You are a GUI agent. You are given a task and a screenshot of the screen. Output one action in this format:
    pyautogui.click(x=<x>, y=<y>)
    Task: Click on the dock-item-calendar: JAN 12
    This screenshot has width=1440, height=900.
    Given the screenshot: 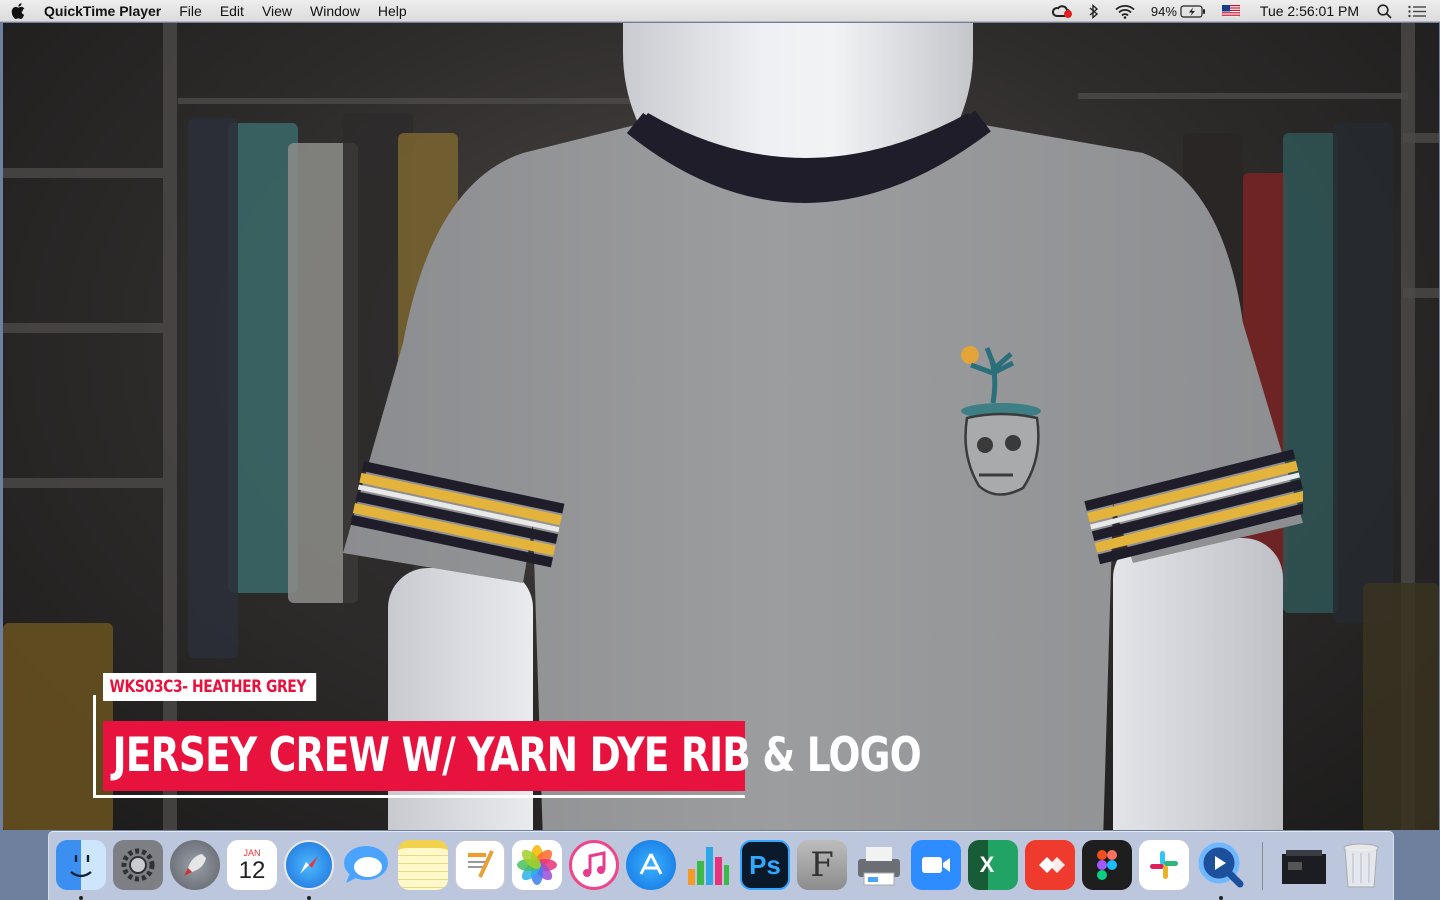 What is the action you would take?
    pyautogui.click(x=252, y=865)
    